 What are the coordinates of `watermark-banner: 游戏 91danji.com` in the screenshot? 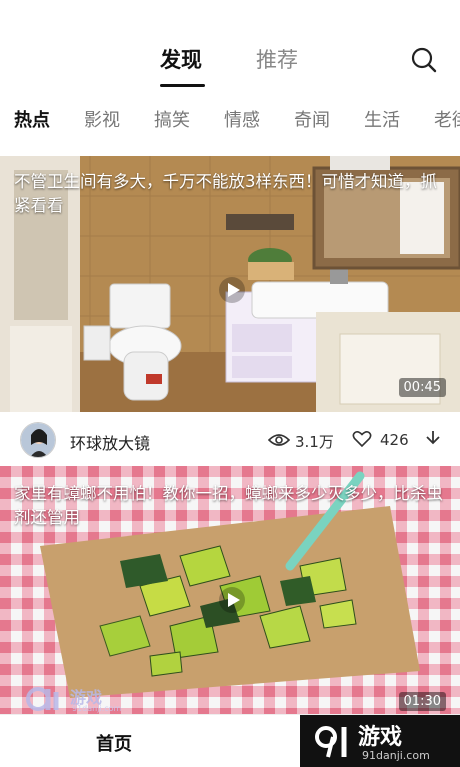 It's located at (380, 741).